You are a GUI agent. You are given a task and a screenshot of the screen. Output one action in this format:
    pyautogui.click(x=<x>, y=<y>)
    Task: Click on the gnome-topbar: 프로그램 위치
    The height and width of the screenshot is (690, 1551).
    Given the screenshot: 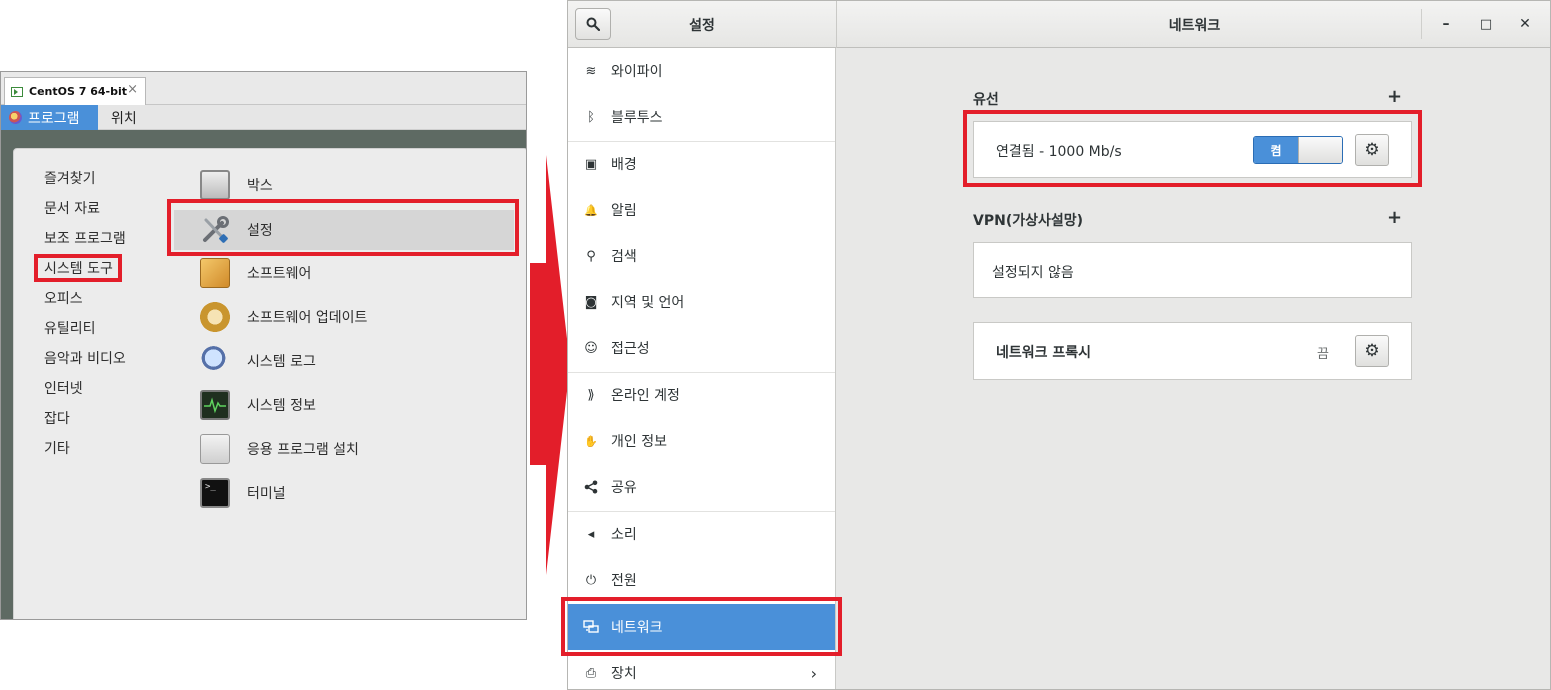 What is the action you would take?
    pyautogui.click(x=263, y=117)
    